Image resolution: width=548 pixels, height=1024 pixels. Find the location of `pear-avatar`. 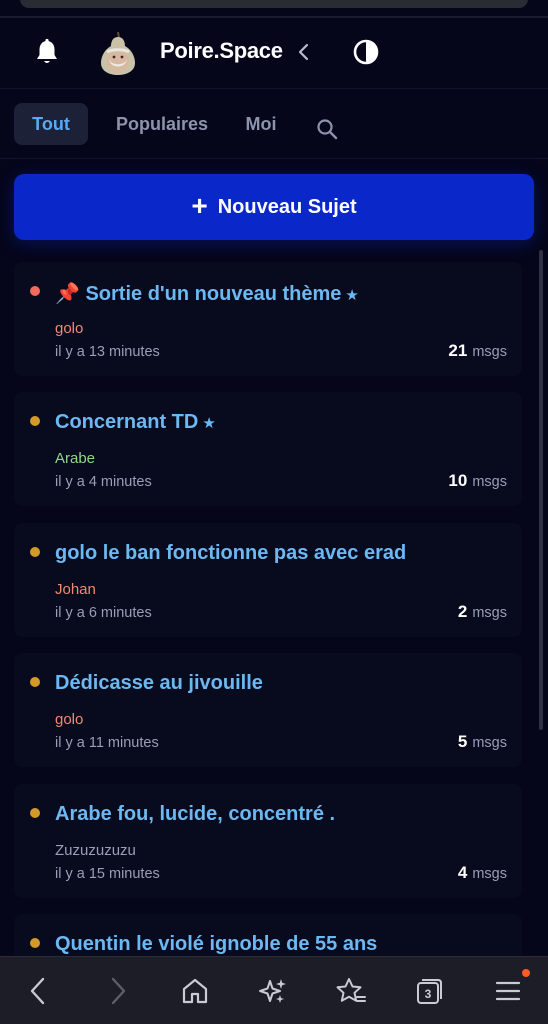

pear-avatar is located at coordinates (118, 52).